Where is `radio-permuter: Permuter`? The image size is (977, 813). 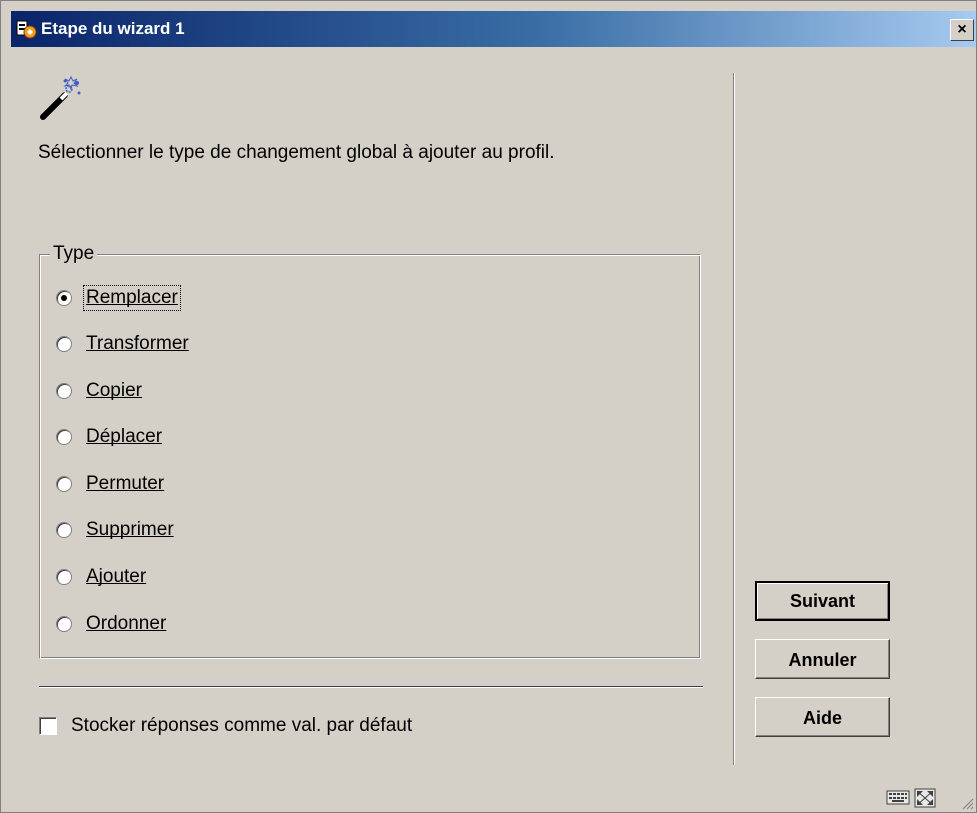 radio-permuter: Permuter is located at coordinates (111, 484).